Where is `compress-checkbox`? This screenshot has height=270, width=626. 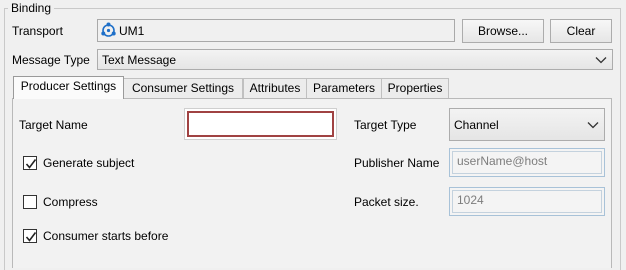 compress-checkbox is located at coordinates (30, 202).